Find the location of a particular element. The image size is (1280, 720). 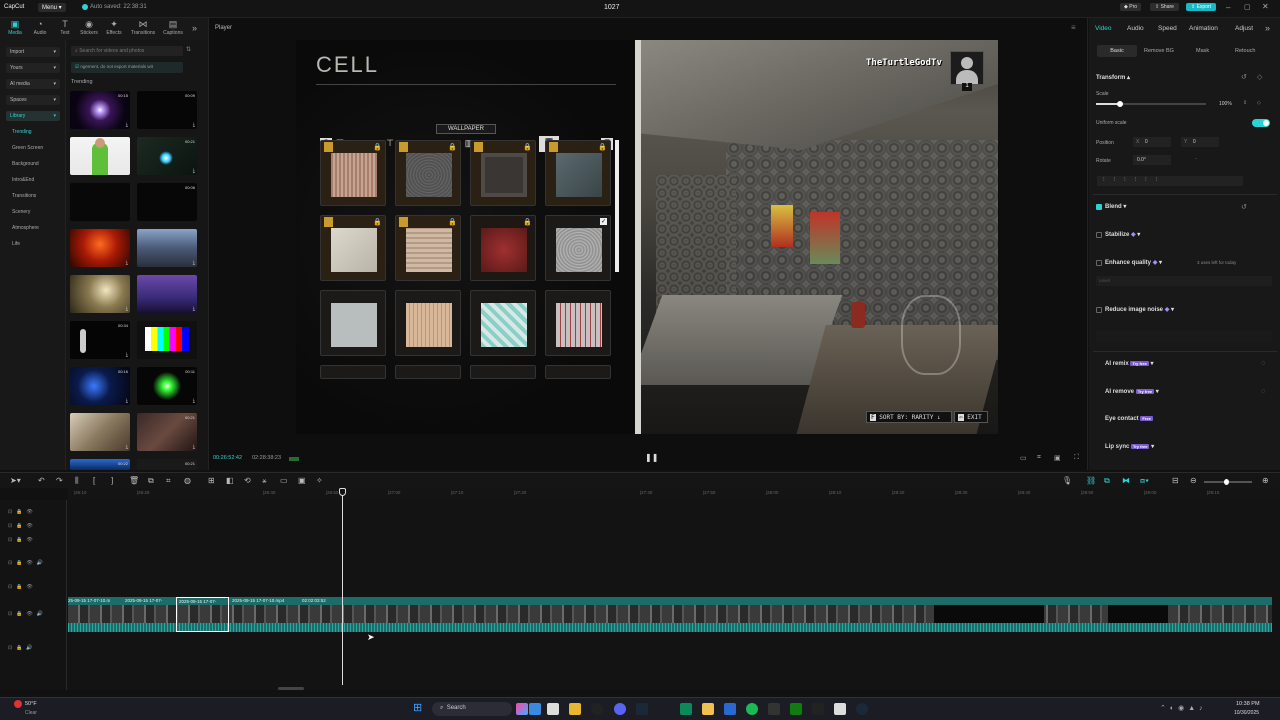

tool-captions: ▤ Captions is located at coordinates (173, 29).